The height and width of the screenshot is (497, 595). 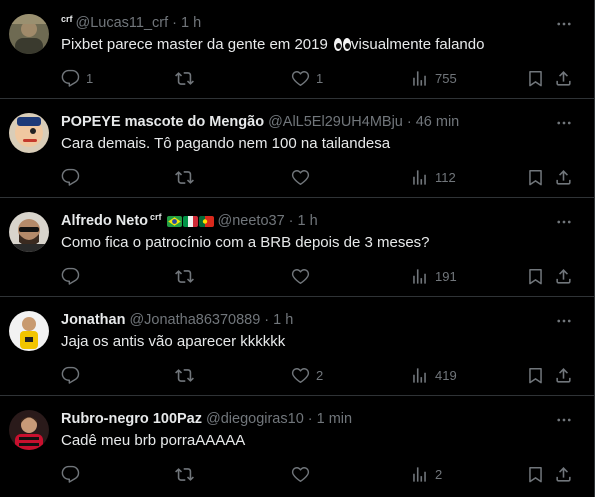 I want to click on tweet-actions: 112, so click(x=320, y=177).